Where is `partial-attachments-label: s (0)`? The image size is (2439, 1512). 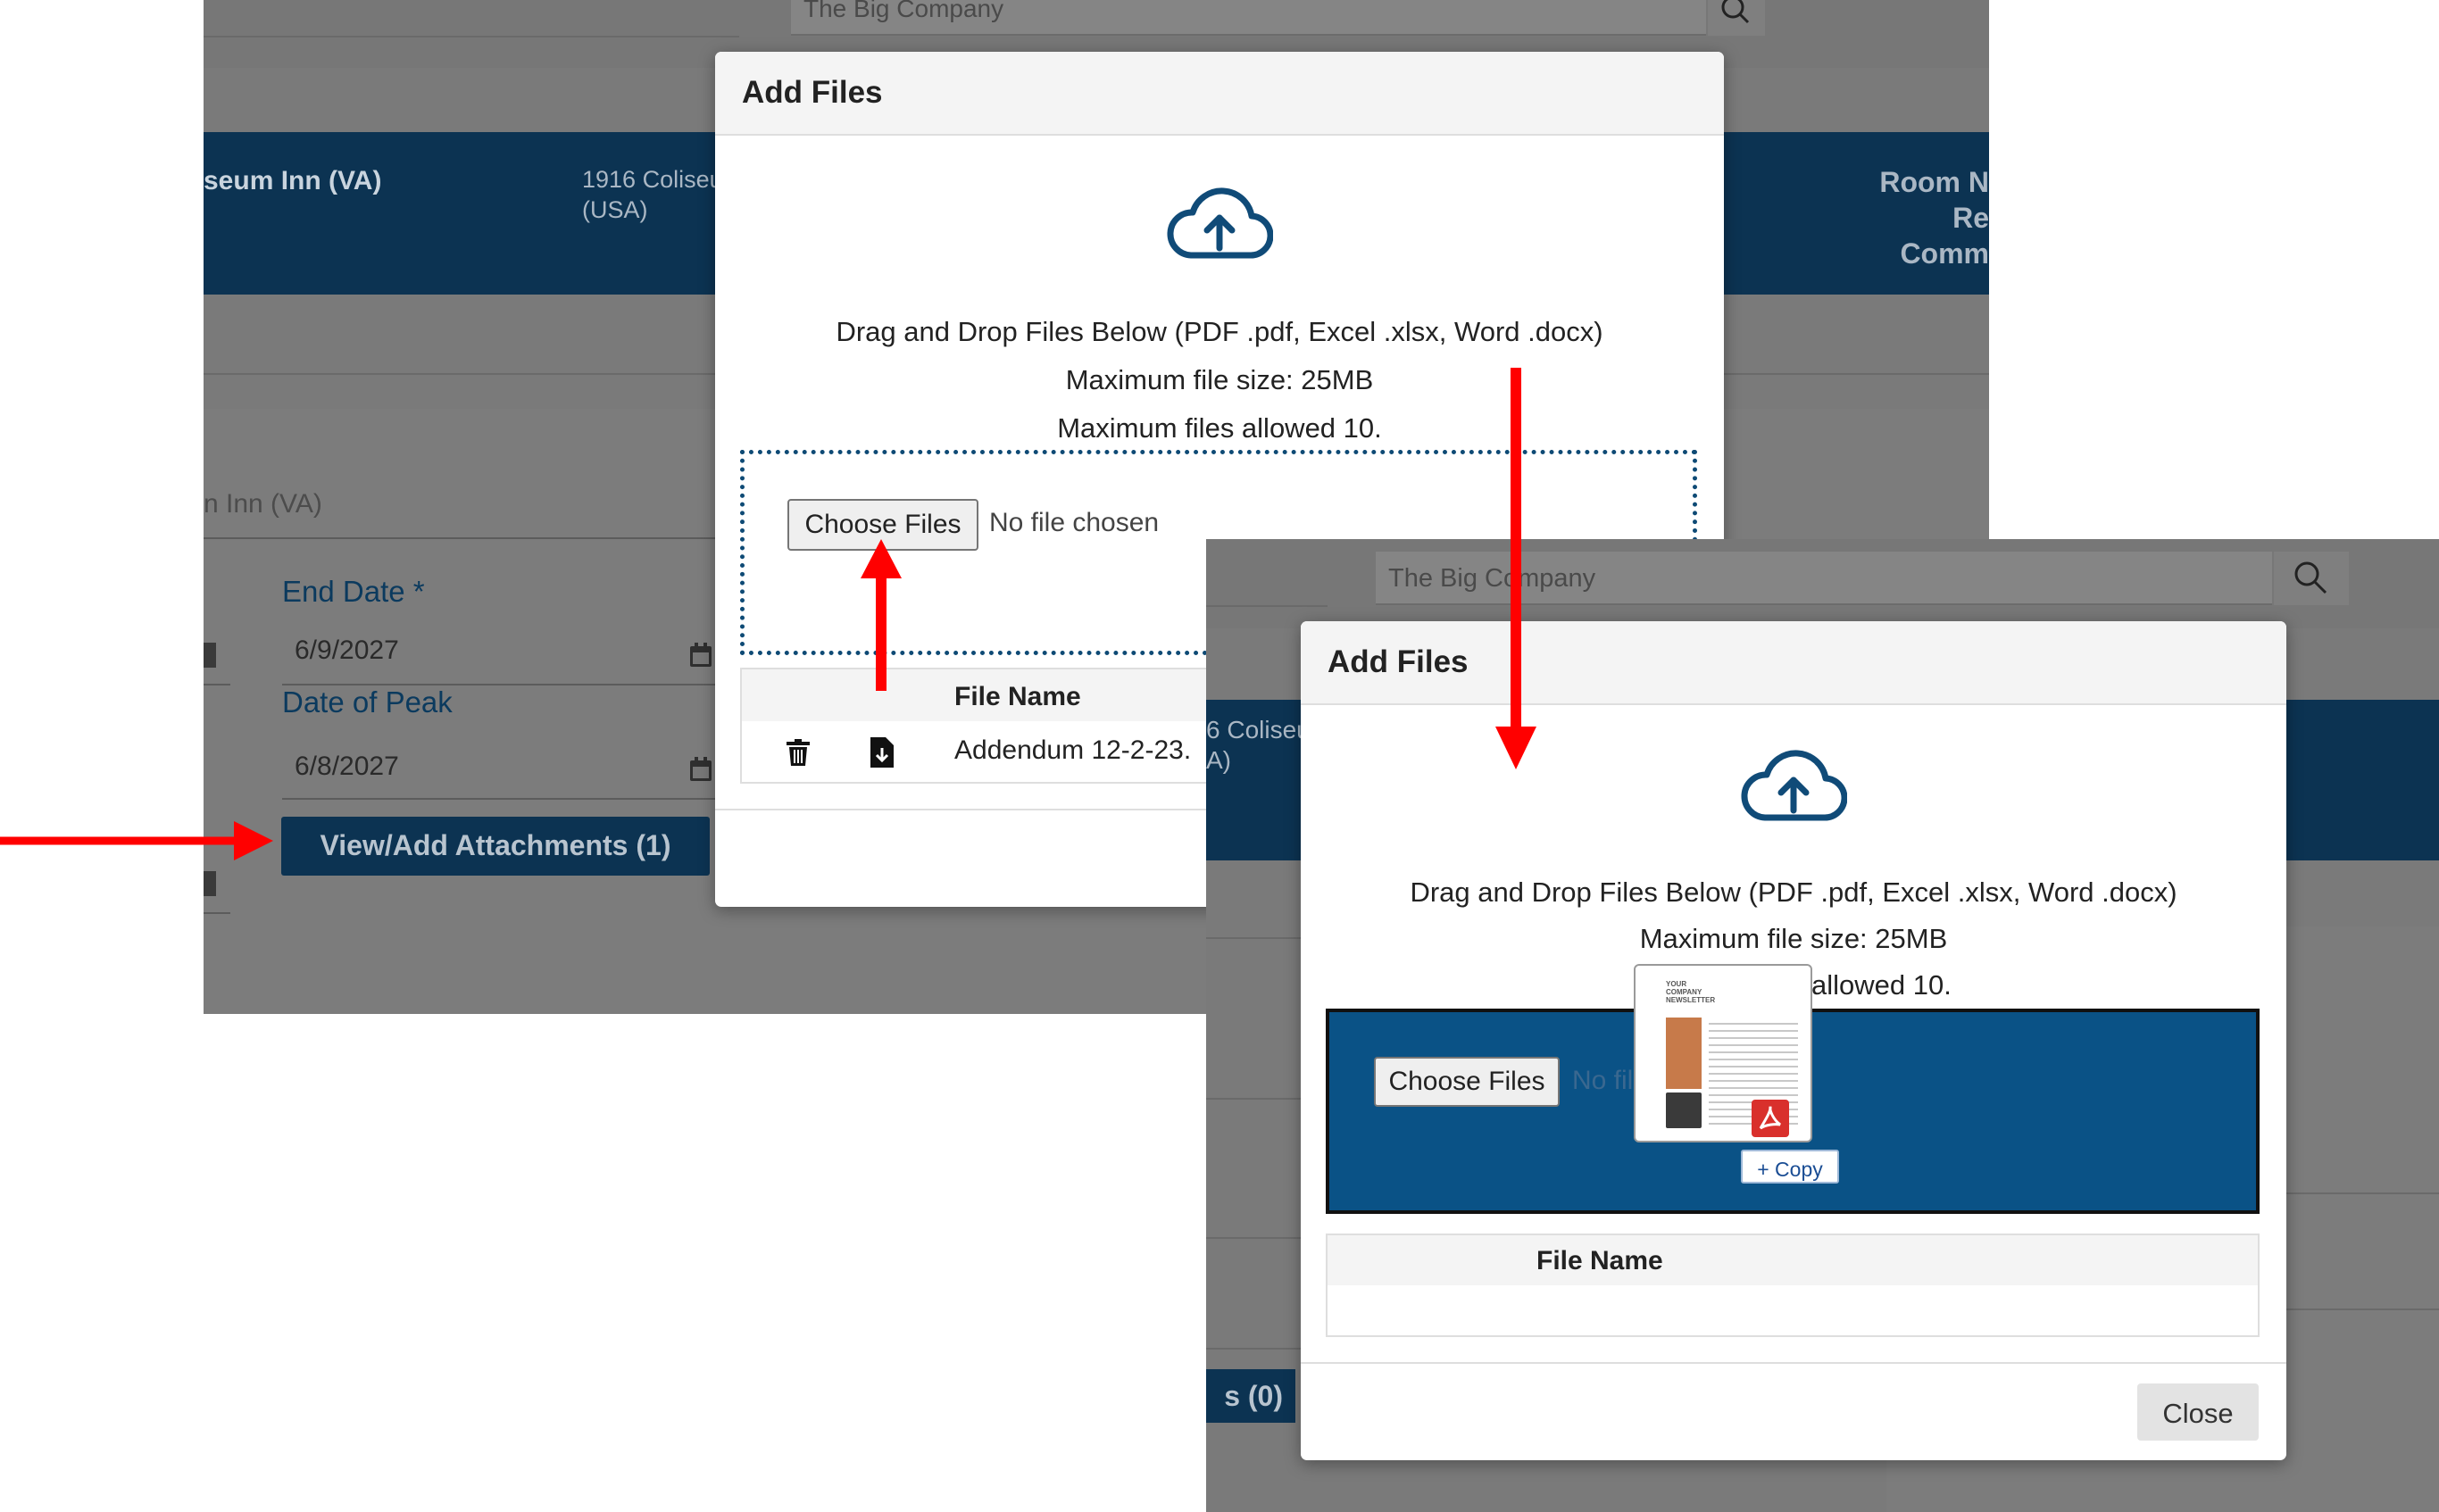
partial-attachments-label: s (0) is located at coordinates (1253, 1396).